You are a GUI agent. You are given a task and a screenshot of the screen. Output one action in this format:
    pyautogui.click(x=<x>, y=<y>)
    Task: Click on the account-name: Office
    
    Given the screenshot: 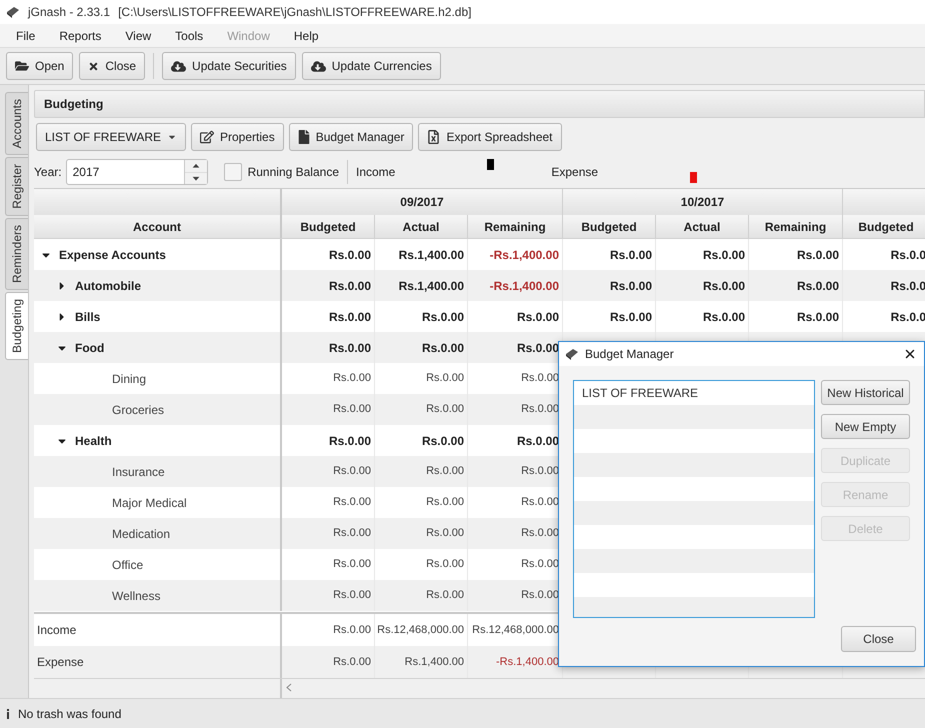 What is the action you would take?
    pyautogui.click(x=128, y=565)
    